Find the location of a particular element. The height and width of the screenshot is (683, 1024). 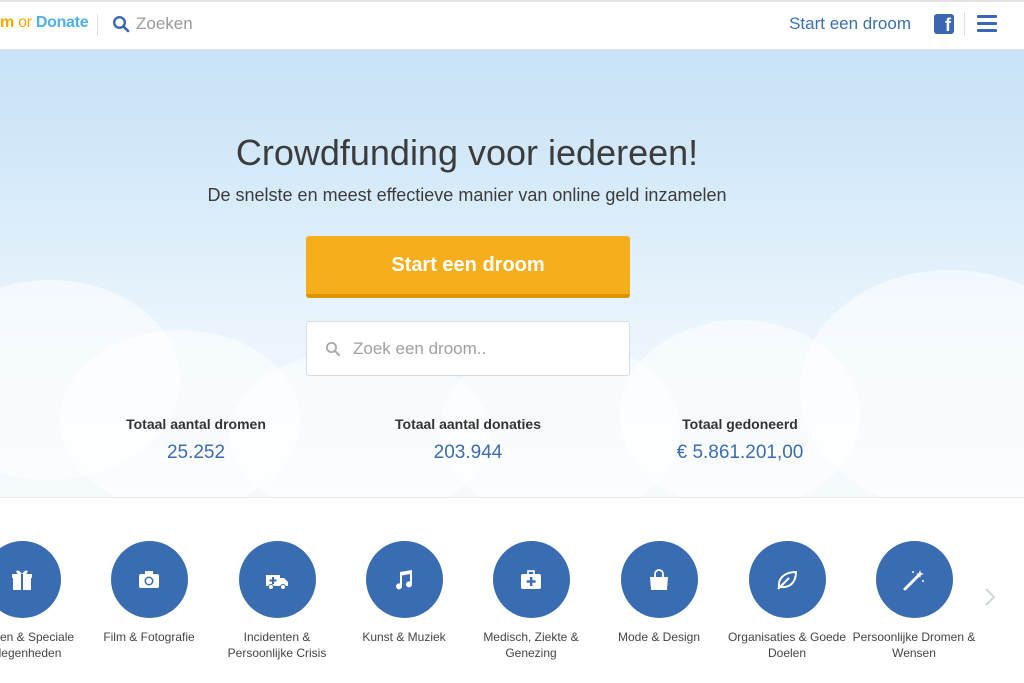

category-item-film: Film & Fotografie is located at coordinates (149, 593).